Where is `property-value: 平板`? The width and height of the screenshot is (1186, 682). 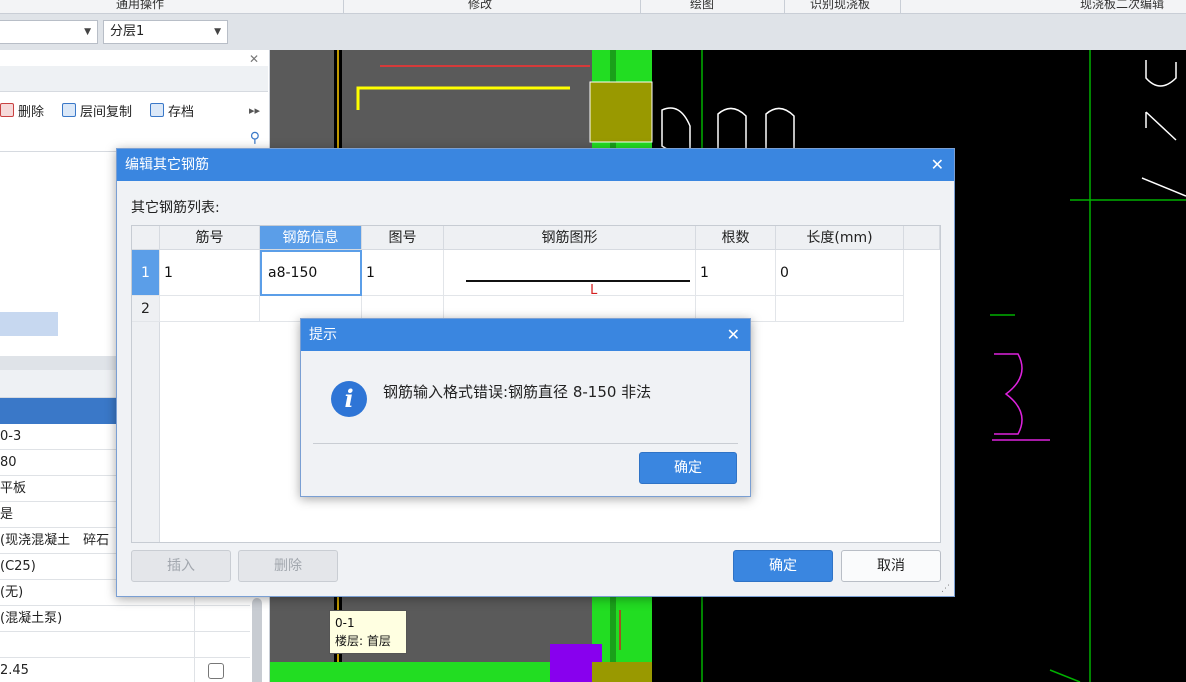 property-value: 平板 is located at coordinates (13, 488).